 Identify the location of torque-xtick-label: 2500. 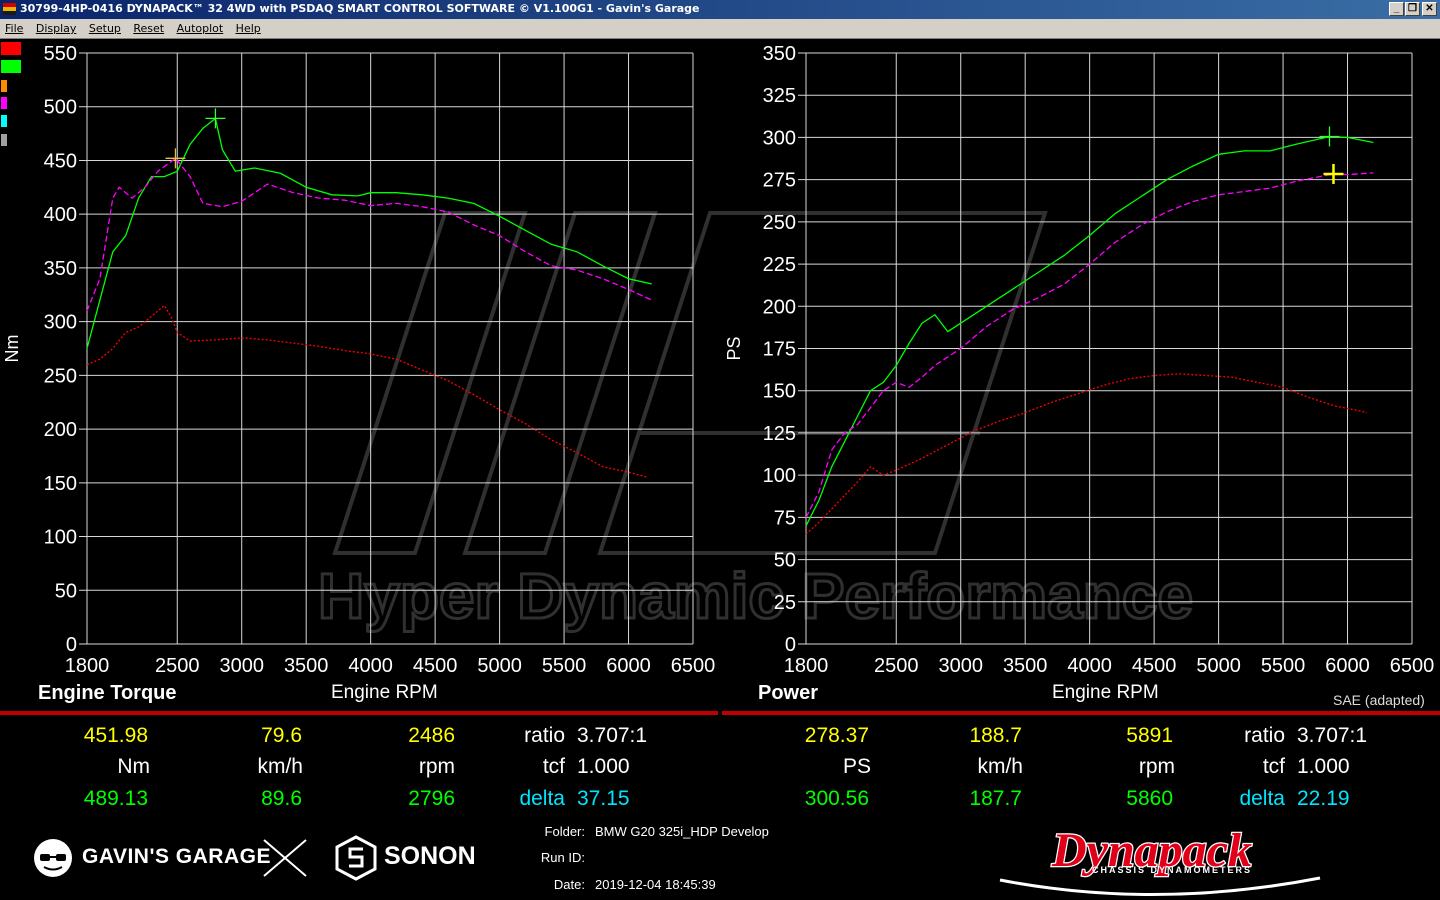
(177, 666).